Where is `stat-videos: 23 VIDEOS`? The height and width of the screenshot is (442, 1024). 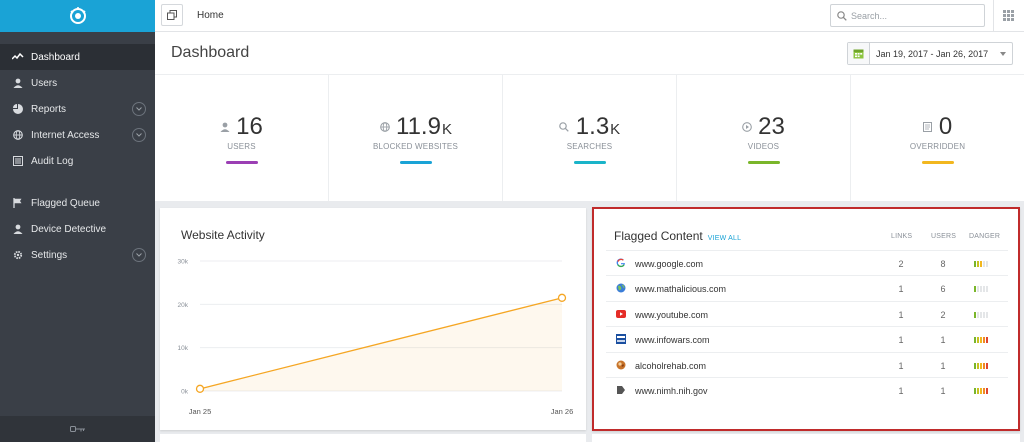
stat-videos: 23 VIDEOS is located at coordinates (764, 138).